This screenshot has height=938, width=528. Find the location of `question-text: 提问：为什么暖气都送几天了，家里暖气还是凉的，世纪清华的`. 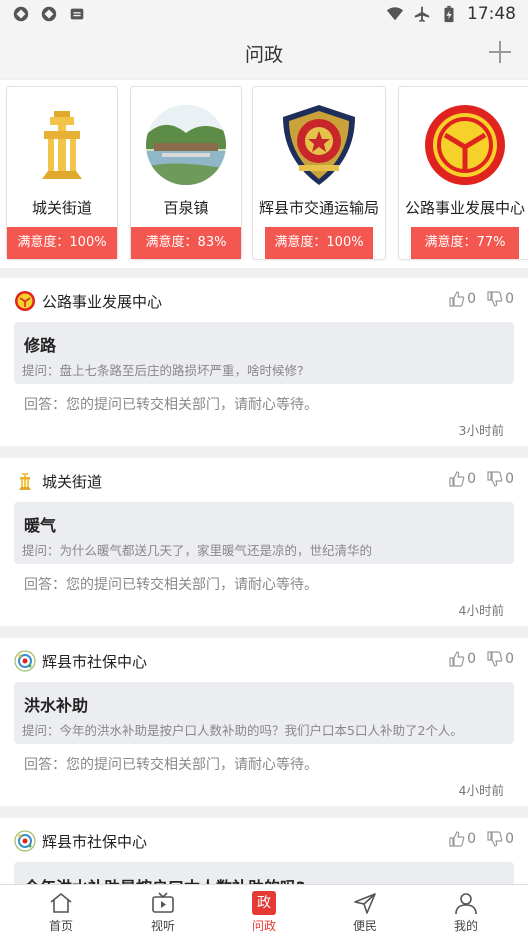

question-text: 提问：为什么暖气都送几天了，家里暖气还是凉的，世纪清华的 is located at coordinates (197, 550).